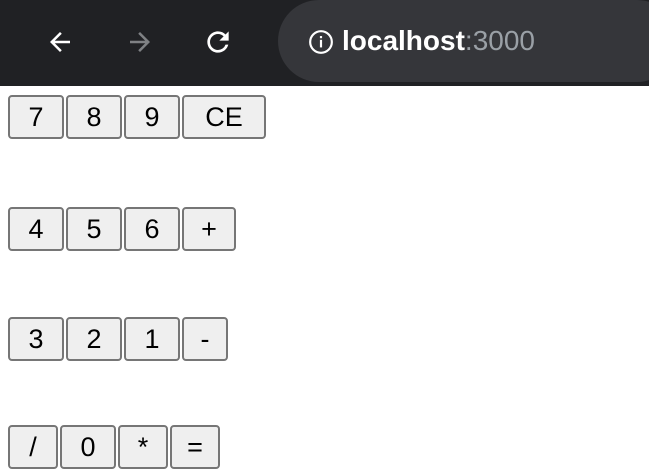  I want to click on forward-button, so click(140, 42).